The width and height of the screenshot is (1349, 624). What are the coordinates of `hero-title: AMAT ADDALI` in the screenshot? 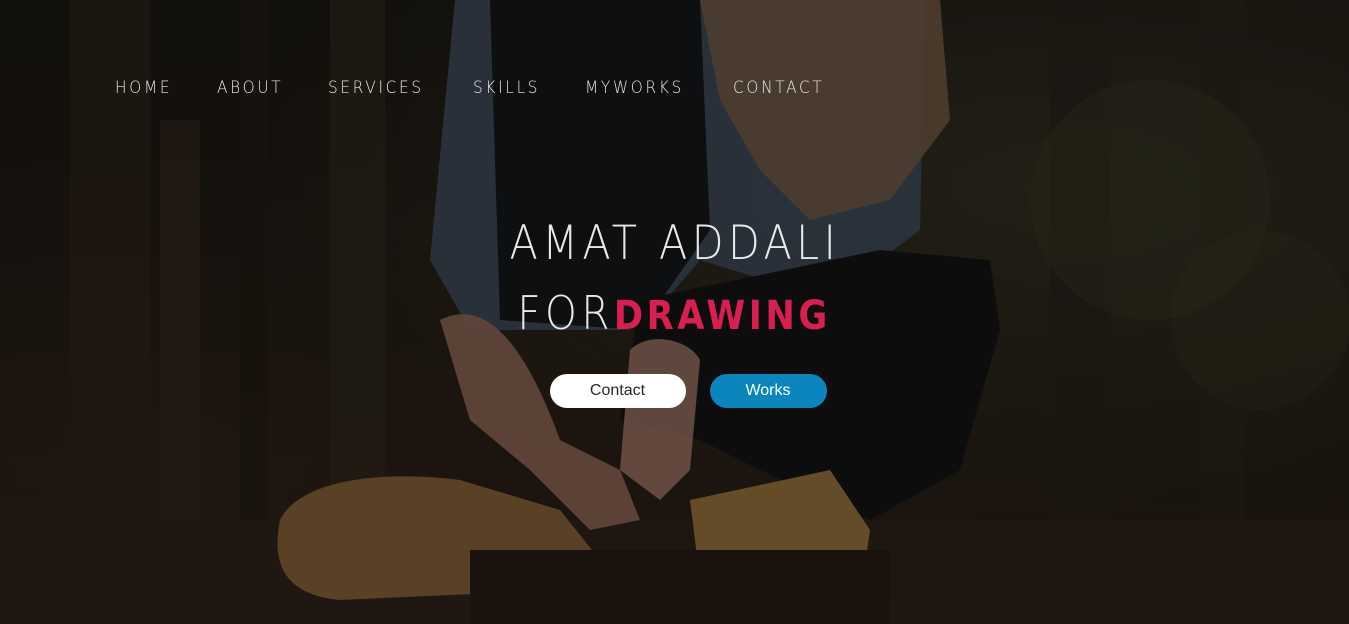 It's located at (674, 243).